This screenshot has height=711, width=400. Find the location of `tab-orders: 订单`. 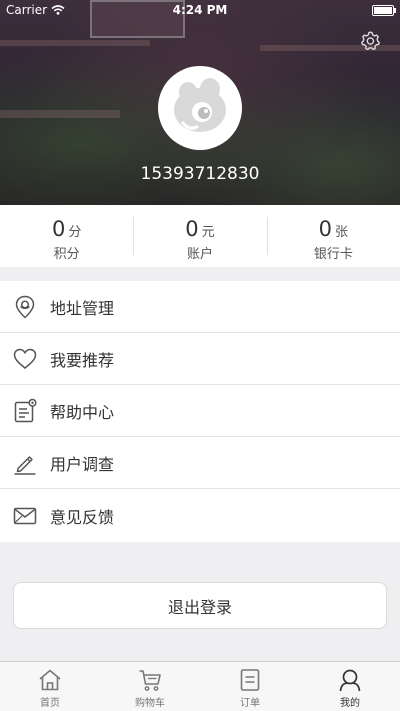

tab-orders: 订单 is located at coordinates (250, 686).